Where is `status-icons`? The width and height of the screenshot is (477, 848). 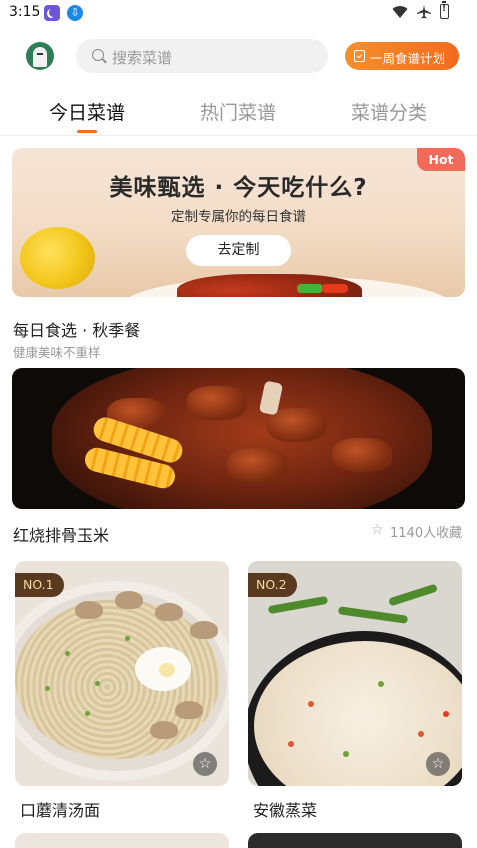 status-icons is located at coordinates (420, 10).